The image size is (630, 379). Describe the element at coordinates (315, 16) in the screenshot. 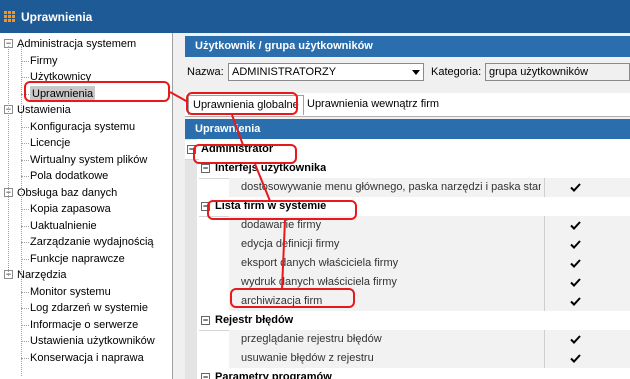

I see `window-title-bar: Uprawnienia` at that location.